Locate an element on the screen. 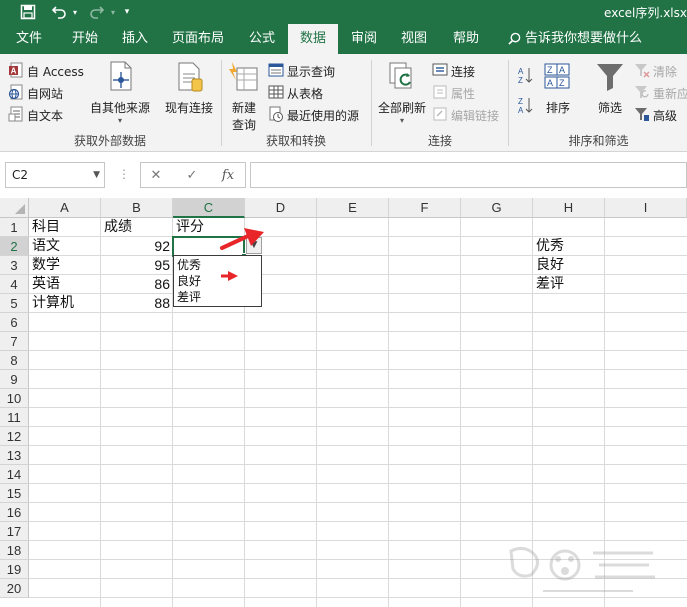 This screenshot has height=607, width=687. tab-file: 文件 is located at coordinates (29, 39).